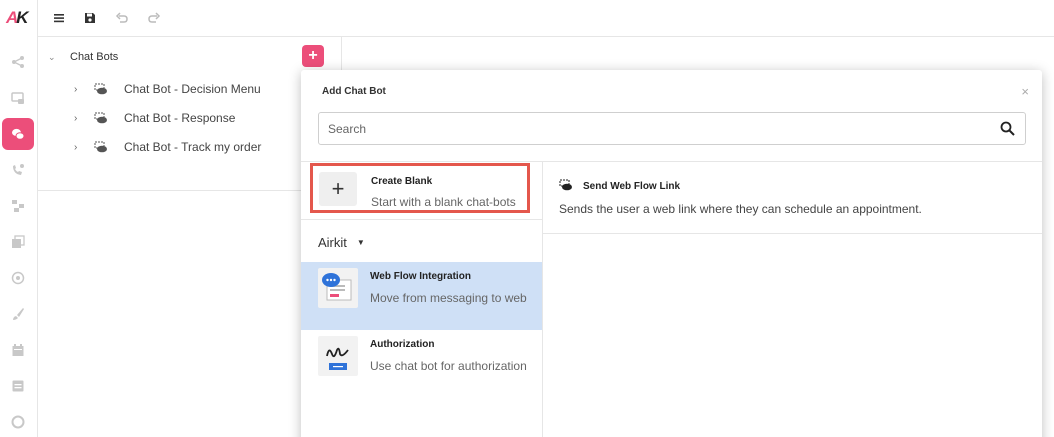 This screenshot has height=437, width=1054. I want to click on gallery-icon, so click(18, 242).